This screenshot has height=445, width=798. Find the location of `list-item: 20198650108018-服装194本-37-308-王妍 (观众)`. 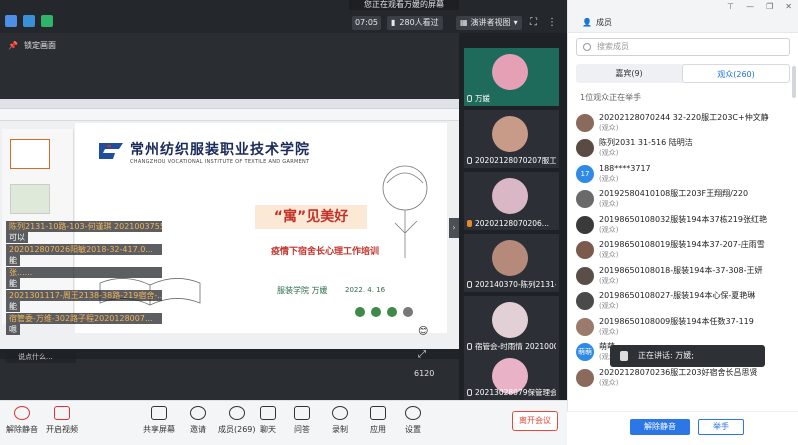

list-item: 20198650108018-服装194本-37-308-王妍 (观众) is located at coordinates (683, 276).